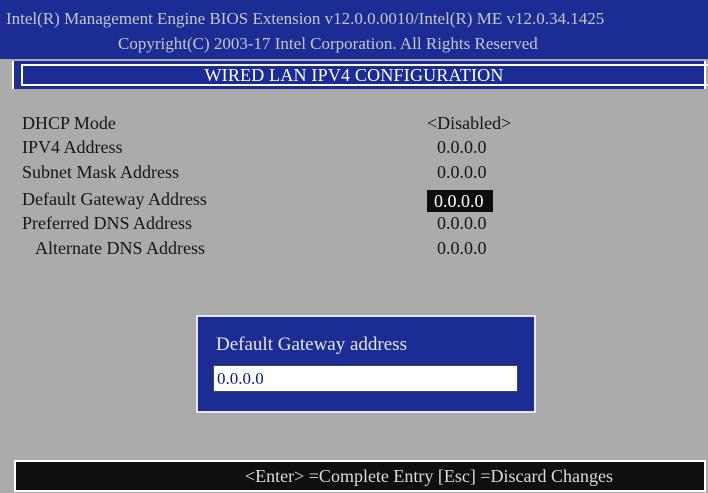  What do you see at coordinates (366, 364) in the screenshot?
I see `gateway-entry-dialog` at bounding box center [366, 364].